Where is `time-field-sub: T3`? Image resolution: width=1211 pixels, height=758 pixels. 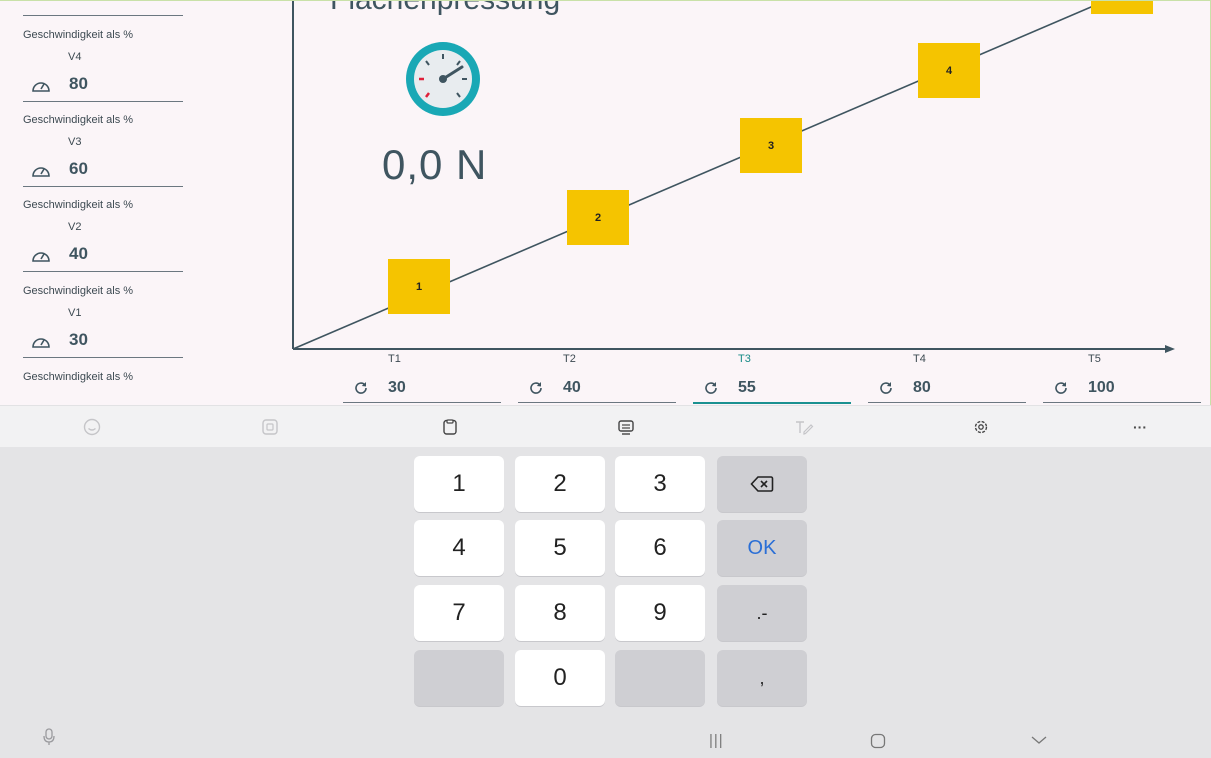
time-field-sub: T3 is located at coordinates (744, 359).